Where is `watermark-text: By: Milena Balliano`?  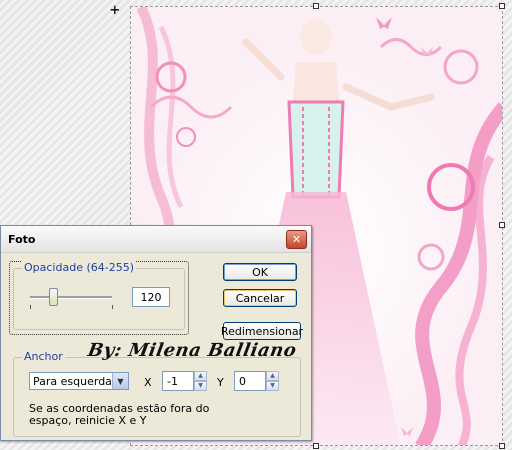 watermark-text: By: Milena Balliano is located at coordinates (192, 350).